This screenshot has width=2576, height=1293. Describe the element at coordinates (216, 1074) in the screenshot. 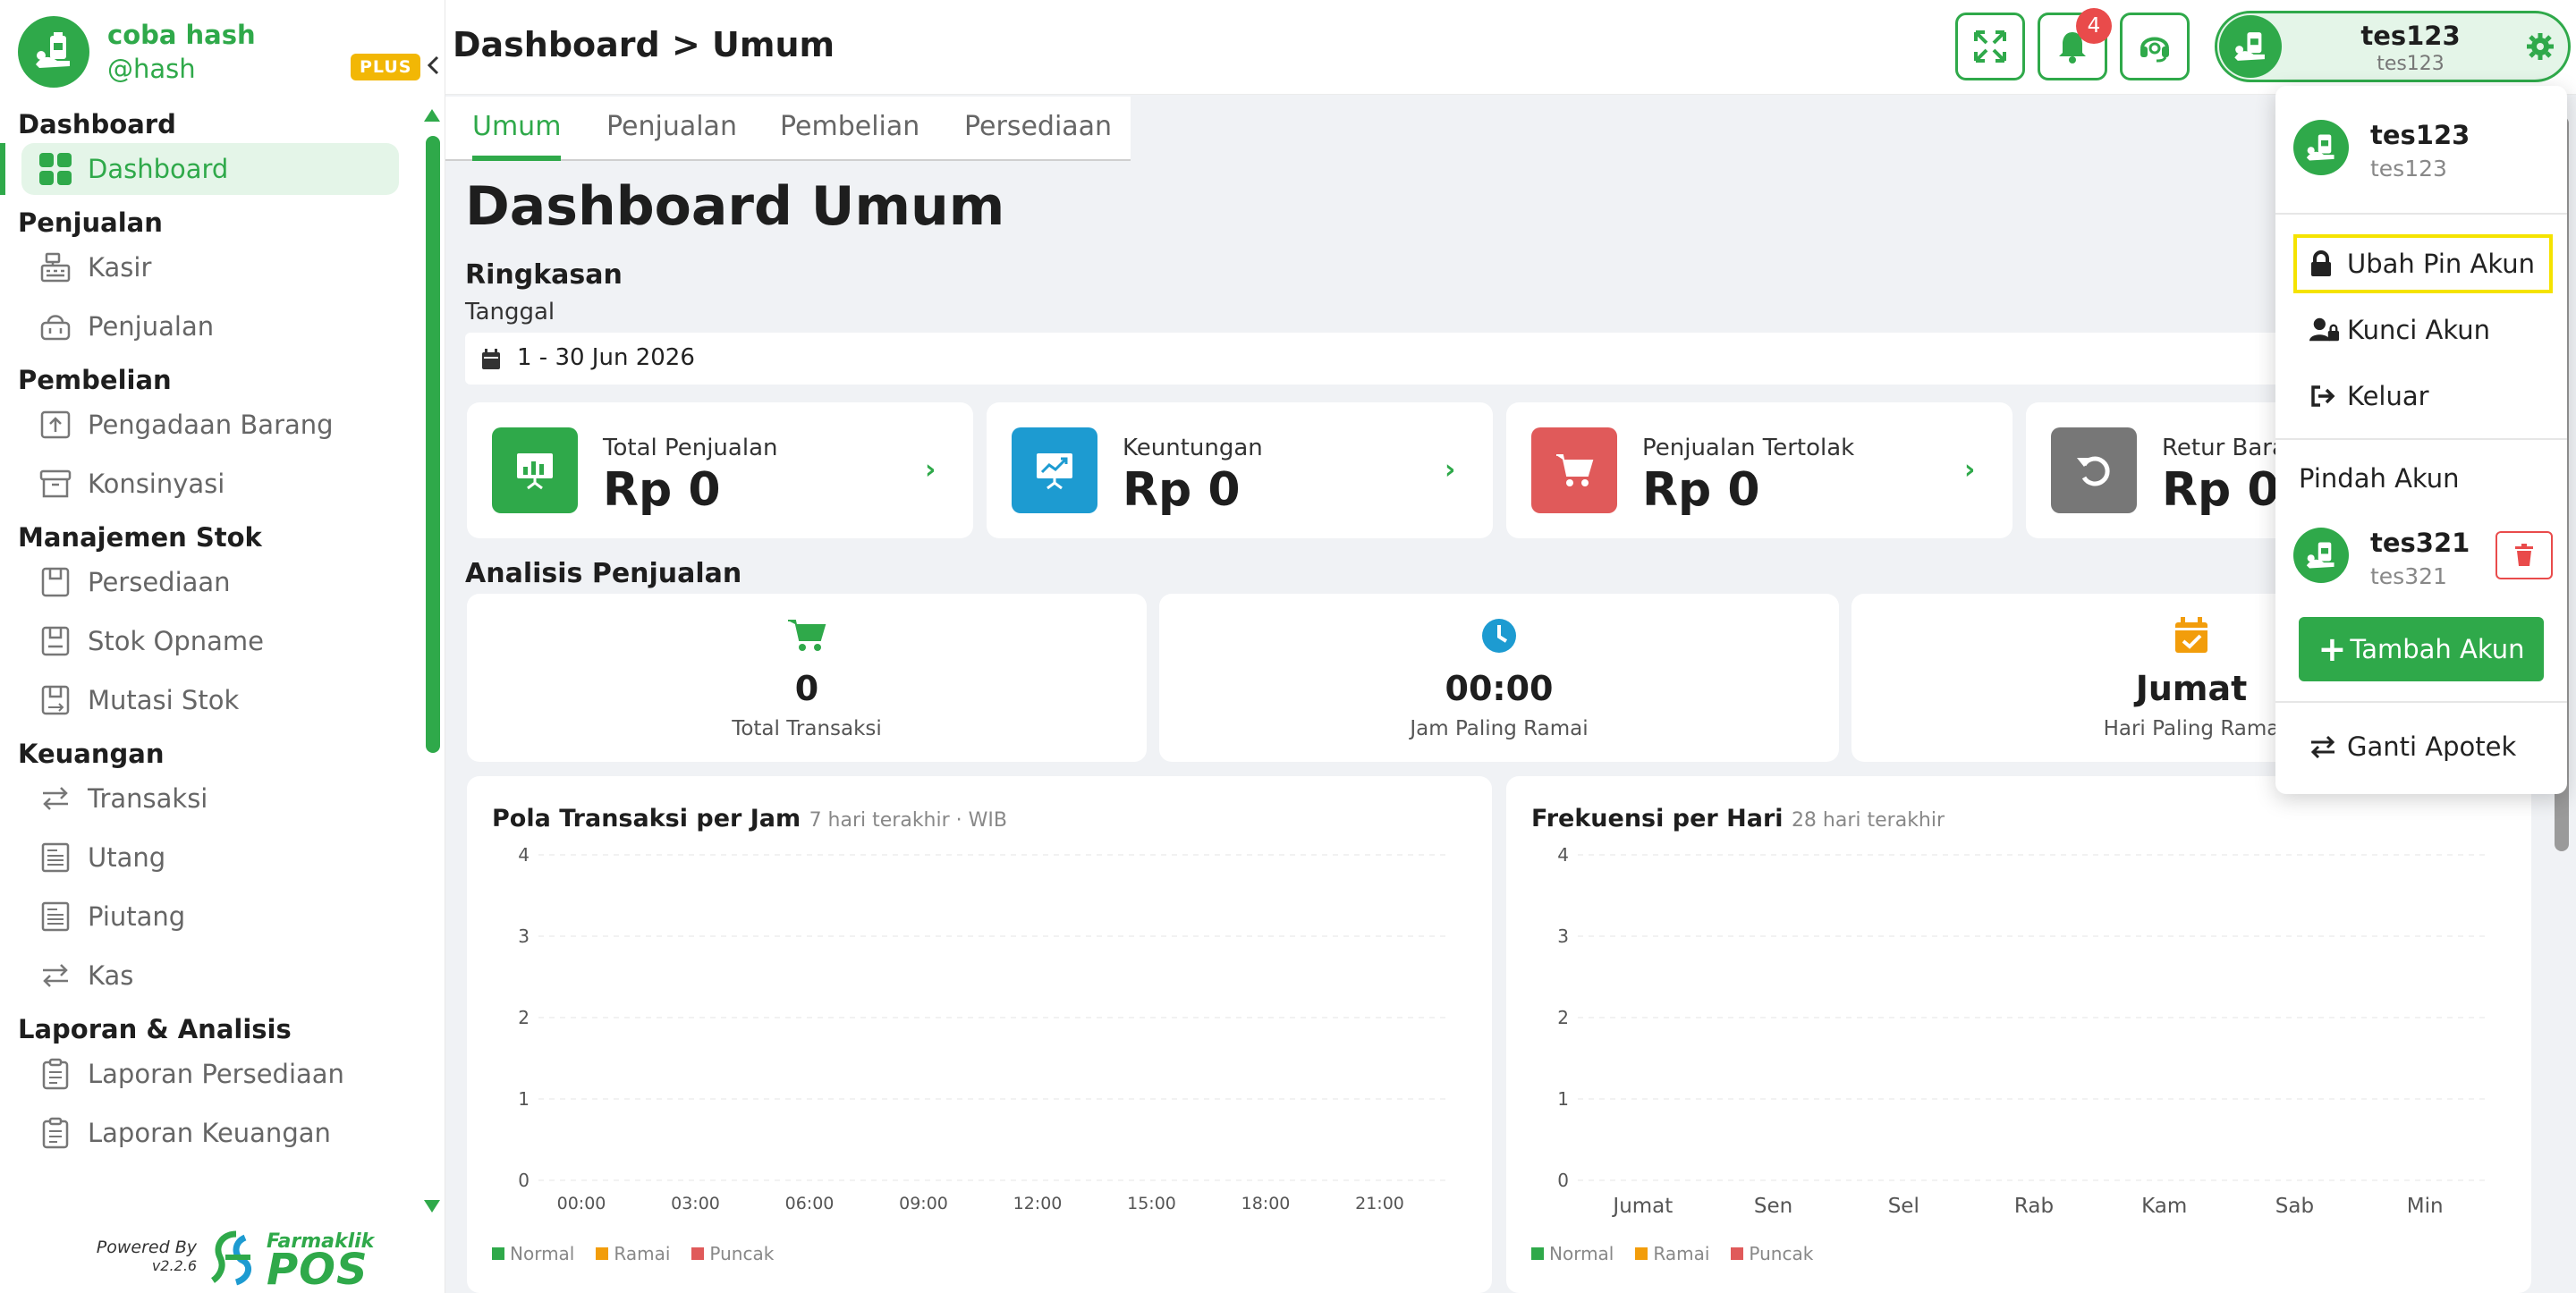

I see `sidebar-item-label: Laporan Persediaan` at that location.